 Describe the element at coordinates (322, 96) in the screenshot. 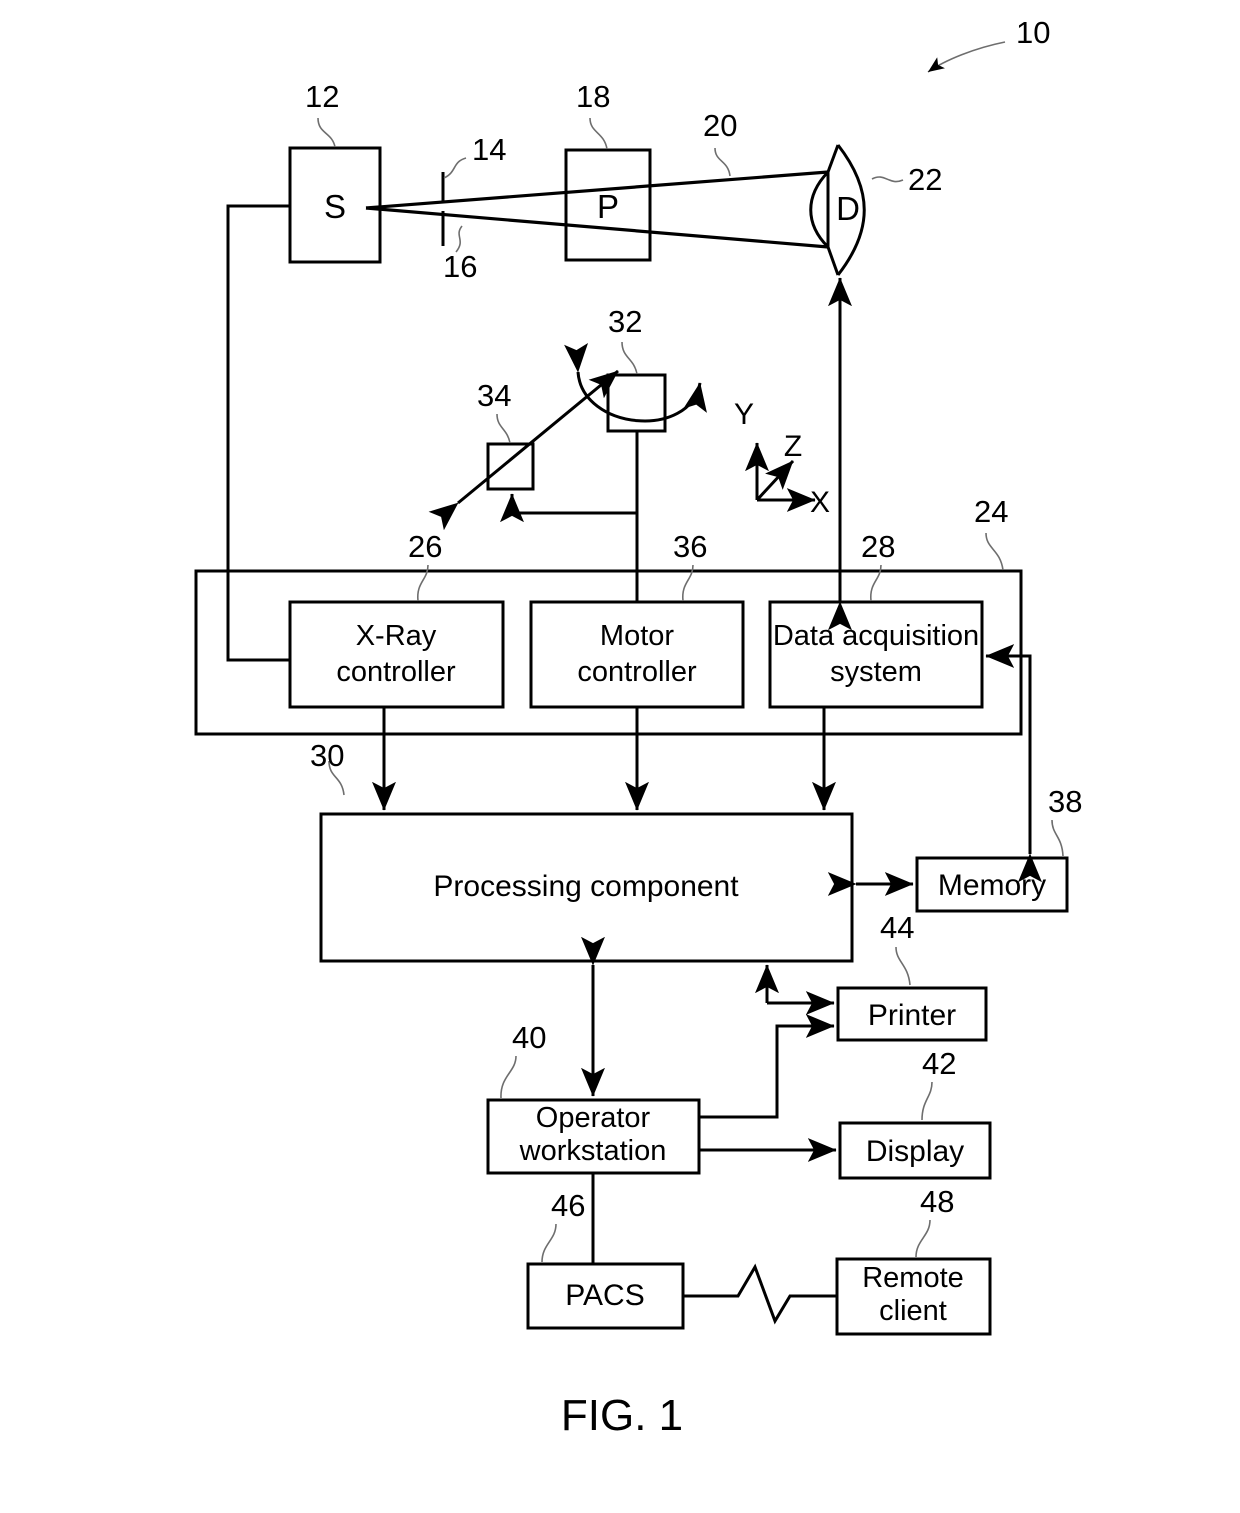

I see `ref-12: 12` at that location.